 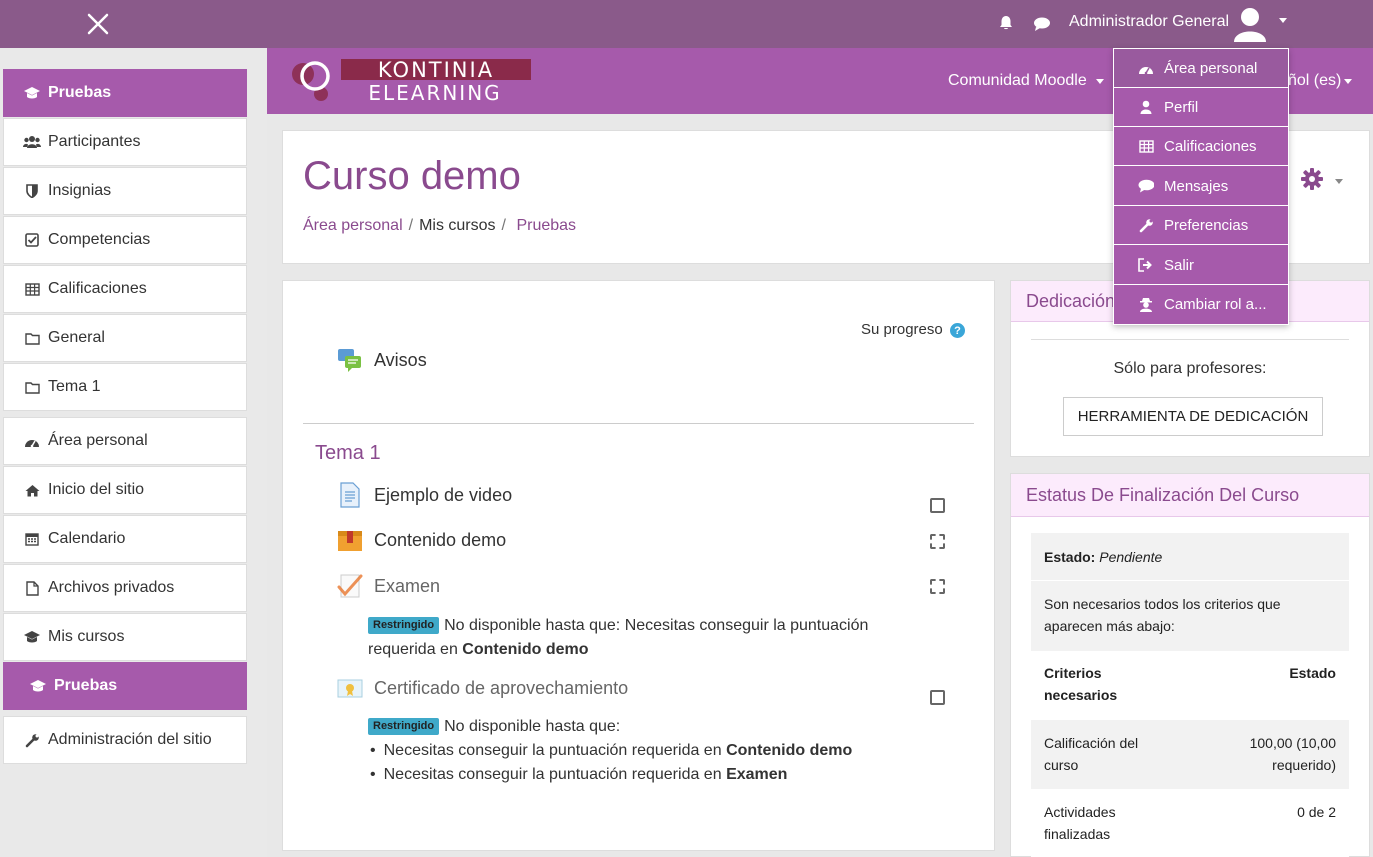 I want to click on site-logo: KONTINIA ELEARNING, so click(x=409, y=81).